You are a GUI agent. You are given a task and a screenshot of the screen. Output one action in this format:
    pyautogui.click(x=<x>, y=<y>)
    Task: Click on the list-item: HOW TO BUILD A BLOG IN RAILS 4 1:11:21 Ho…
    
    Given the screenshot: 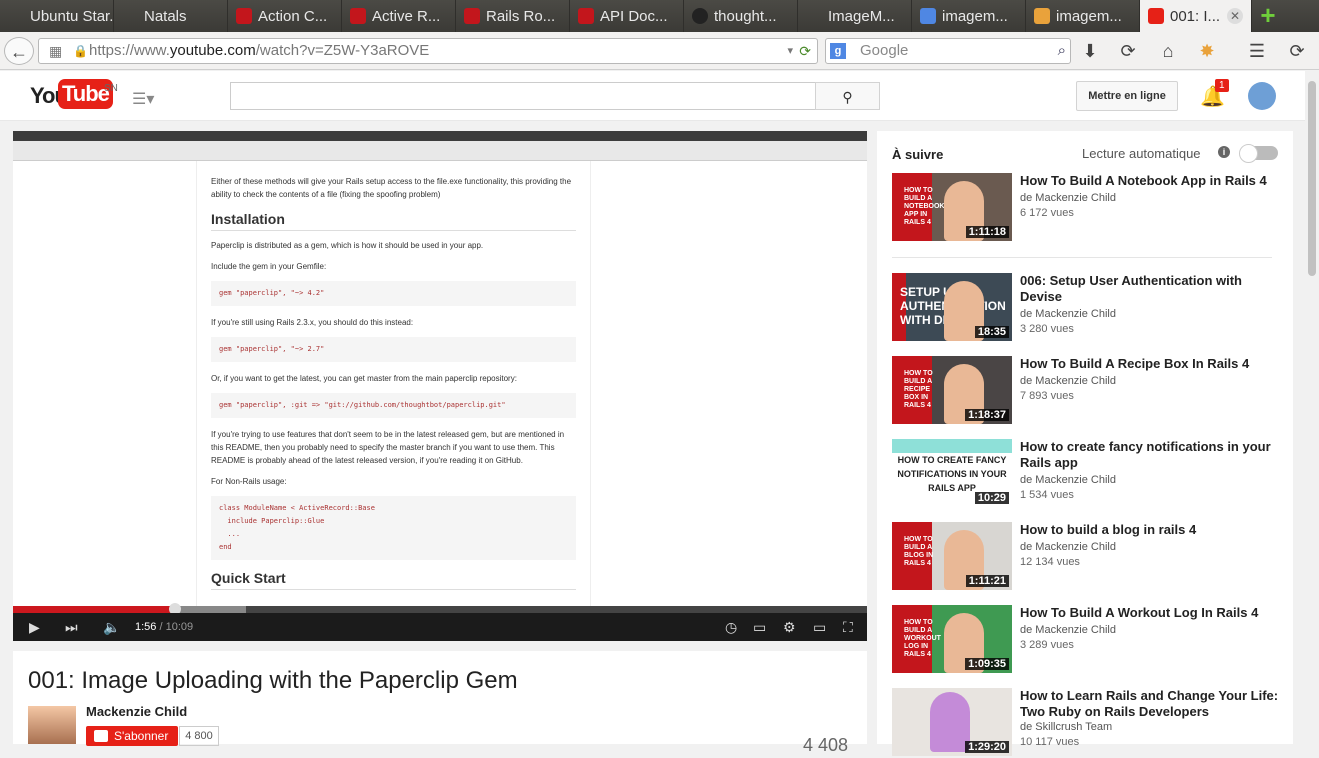 What is the action you would take?
    pyautogui.click(x=1087, y=557)
    